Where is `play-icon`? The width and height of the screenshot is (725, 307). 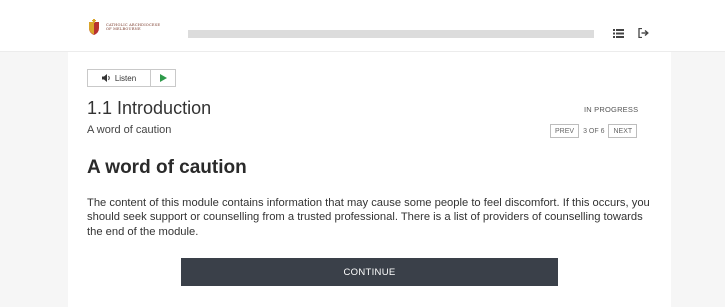 play-icon is located at coordinates (163, 78).